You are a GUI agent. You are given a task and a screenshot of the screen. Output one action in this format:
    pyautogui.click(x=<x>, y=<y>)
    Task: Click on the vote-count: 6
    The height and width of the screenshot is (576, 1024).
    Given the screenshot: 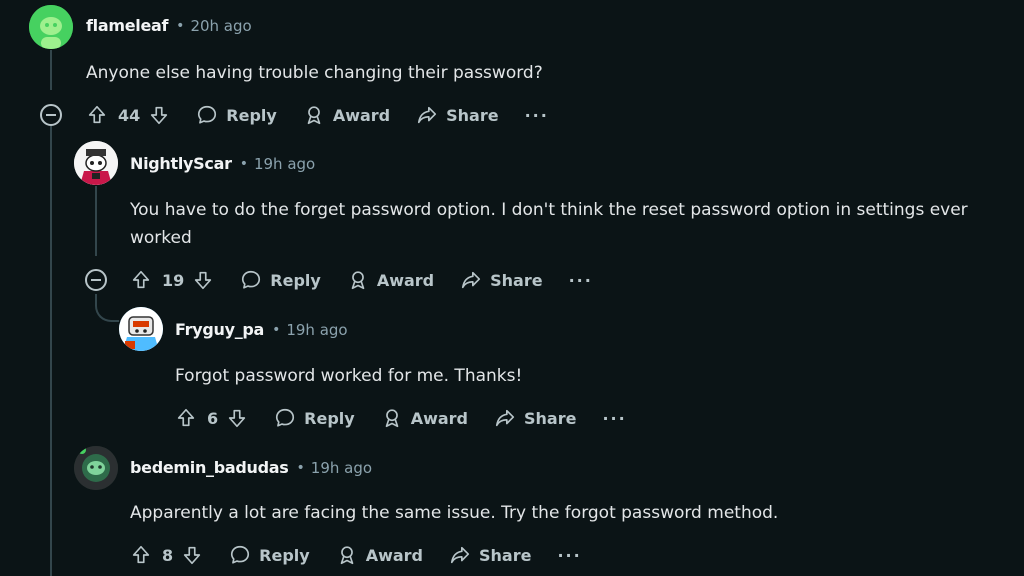 What is the action you would take?
    pyautogui.click(x=213, y=418)
    